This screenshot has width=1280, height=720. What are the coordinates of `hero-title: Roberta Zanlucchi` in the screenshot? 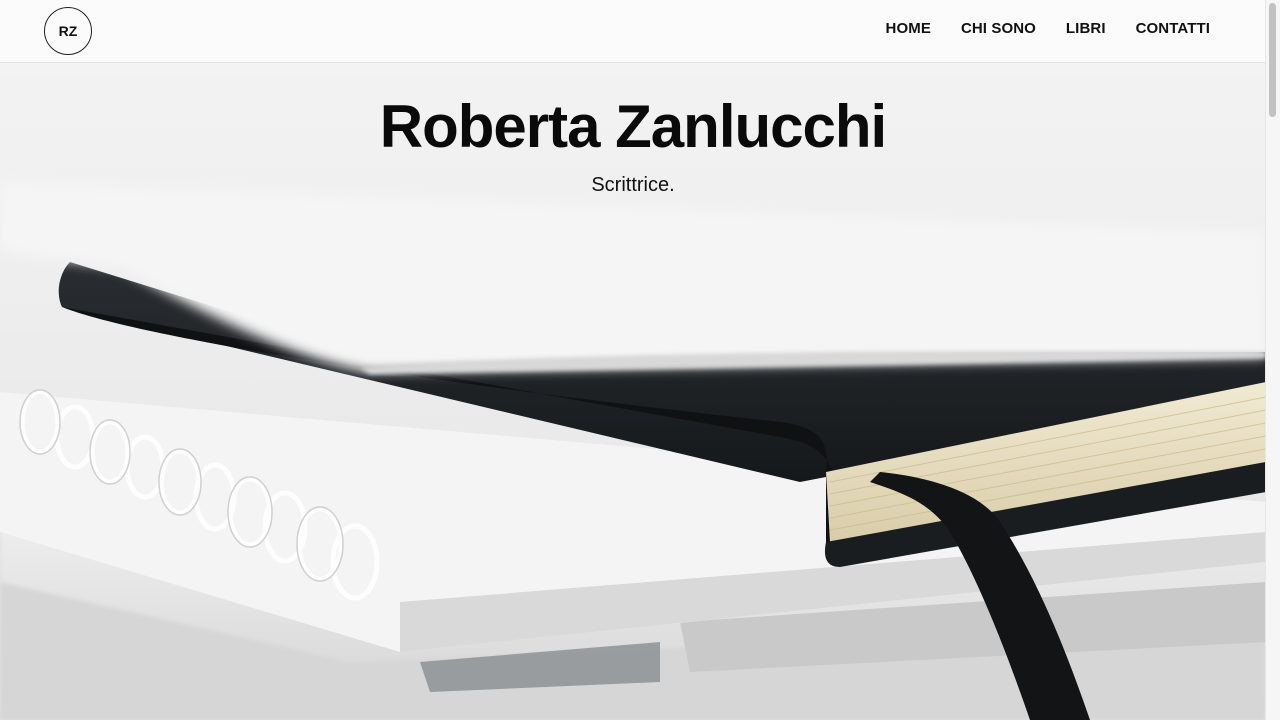 It's located at (633, 126).